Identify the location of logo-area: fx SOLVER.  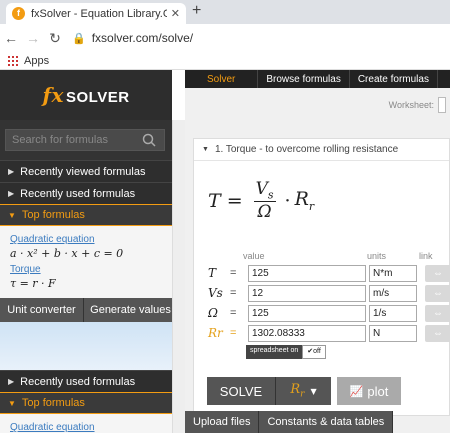
(86, 95).